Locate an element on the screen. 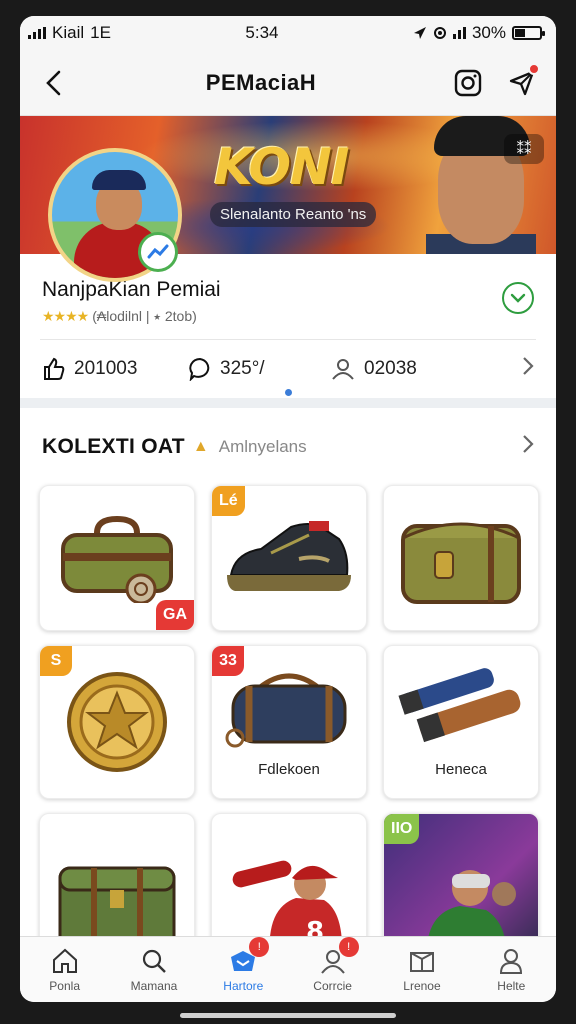 The image size is (576, 1024). collection-item-medal: S is located at coordinates (117, 722).